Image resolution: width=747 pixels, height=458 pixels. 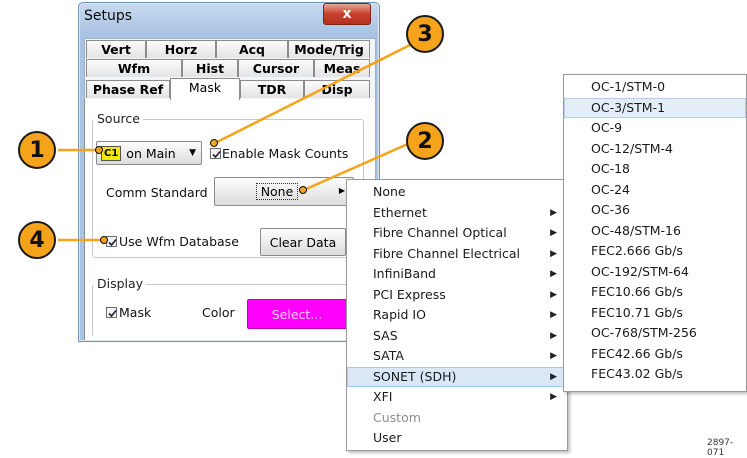 What do you see at coordinates (655, 251) in the screenshot?
I see `submenu-item: FEC2.666 Gb/s` at bounding box center [655, 251].